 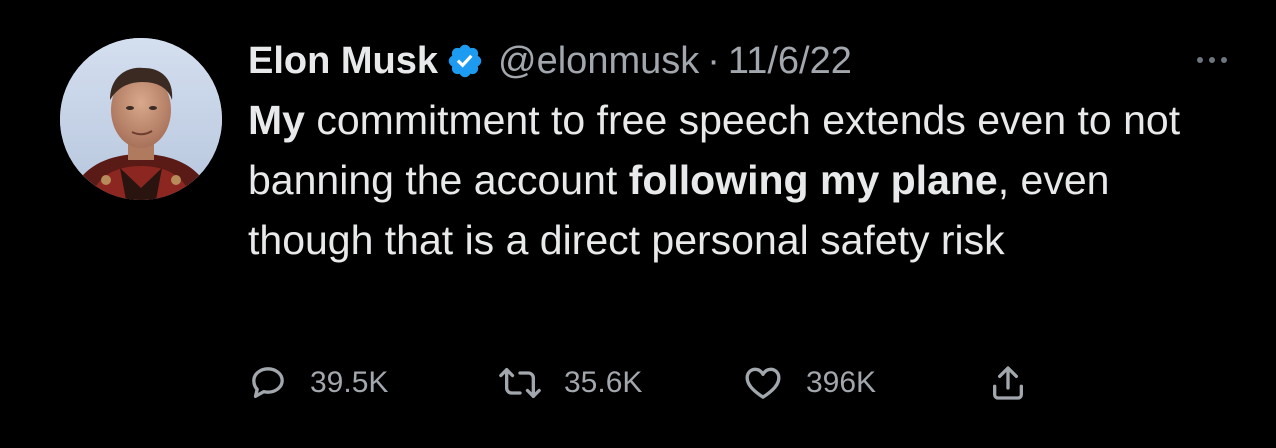 I want to click on tweet-text-bold: following my plane, so click(x=813, y=180).